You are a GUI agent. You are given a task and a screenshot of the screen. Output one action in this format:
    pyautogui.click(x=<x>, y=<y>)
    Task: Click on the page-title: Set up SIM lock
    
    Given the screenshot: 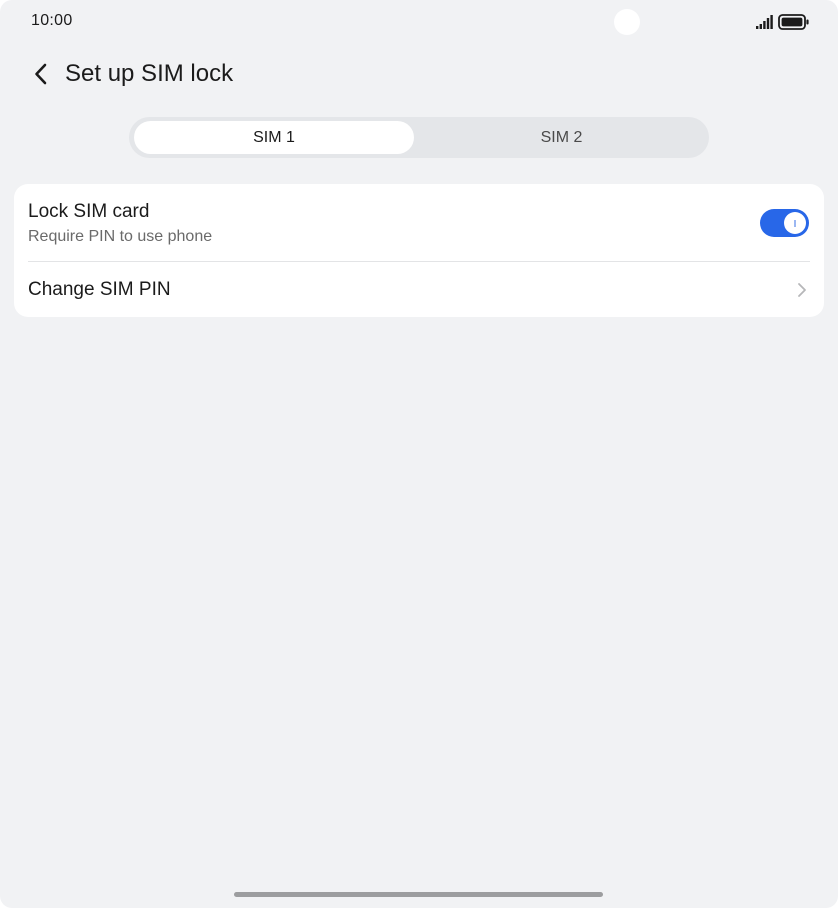 What is the action you would take?
    pyautogui.click(x=149, y=73)
    